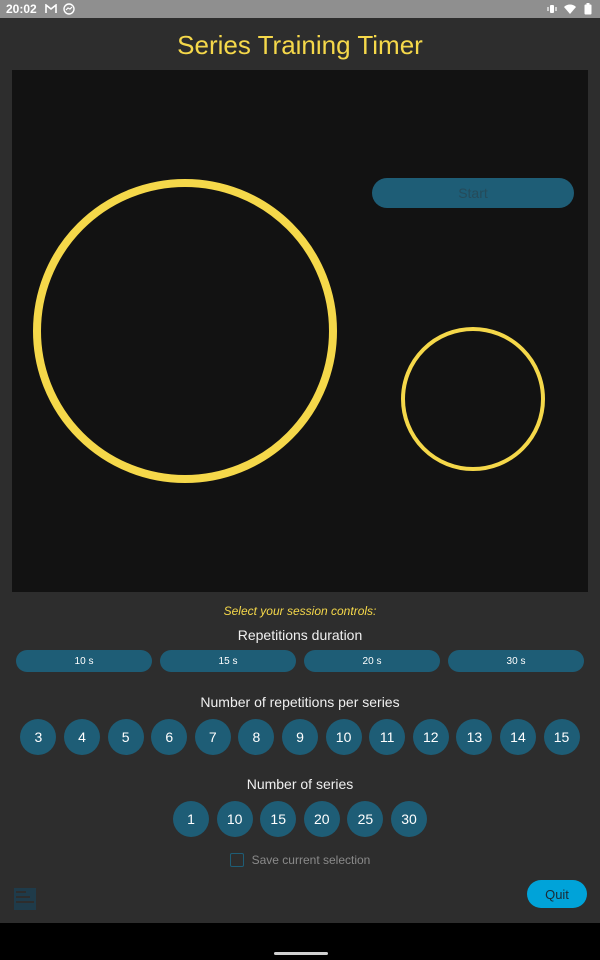 Image resolution: width=600 pixels, height=960 pixels. What do you see at coordinates (50, 9) in the screenshot?
I see `gmail-icon` at bounding box center [50, 9].